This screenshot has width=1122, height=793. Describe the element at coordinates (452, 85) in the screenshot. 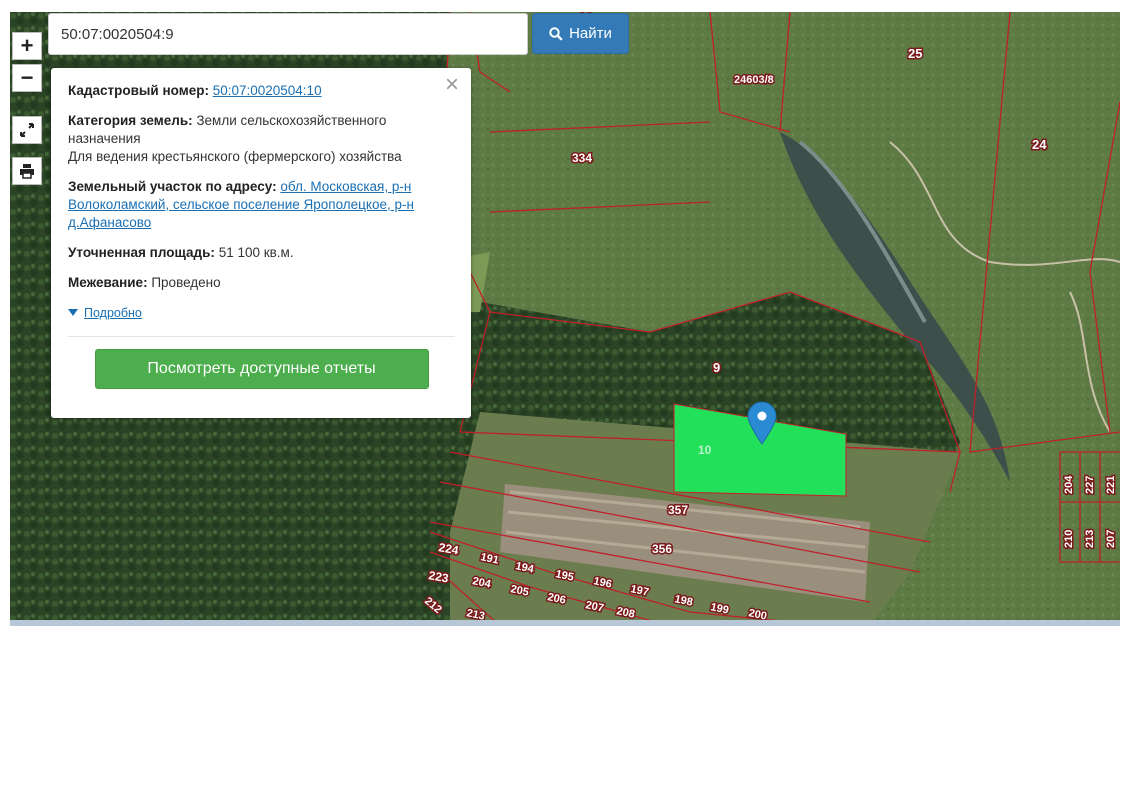

I see `close-icon: ×` at that location.